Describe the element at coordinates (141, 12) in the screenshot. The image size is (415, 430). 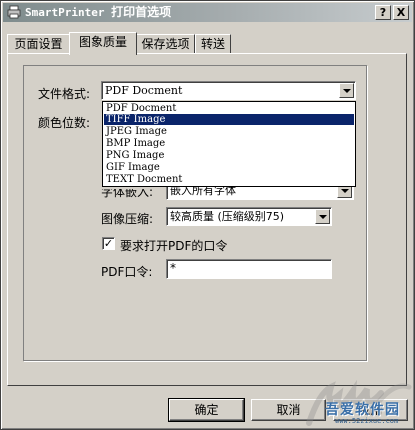
I see `title-caption: 打印首选项` at that location.